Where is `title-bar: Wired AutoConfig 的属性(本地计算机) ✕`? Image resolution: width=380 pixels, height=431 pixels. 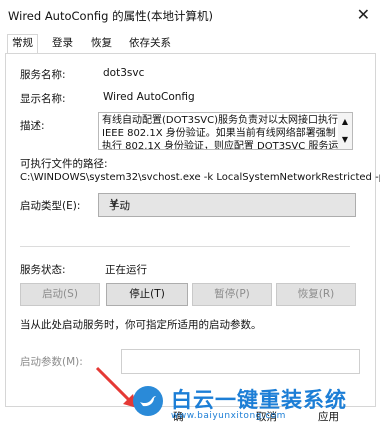
title-bar: Wired AutoConfig 的属性(本地计算机) ✕ is located at coordinates (190, 15).